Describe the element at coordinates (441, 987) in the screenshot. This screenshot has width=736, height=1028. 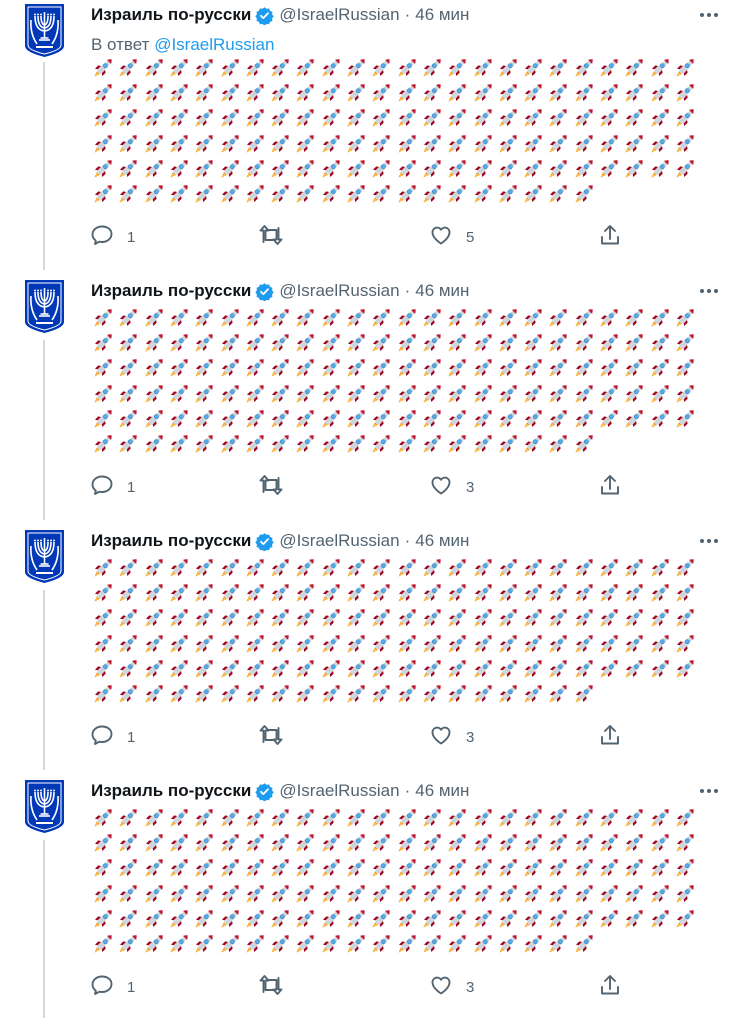
I see `like-icon` at that location.